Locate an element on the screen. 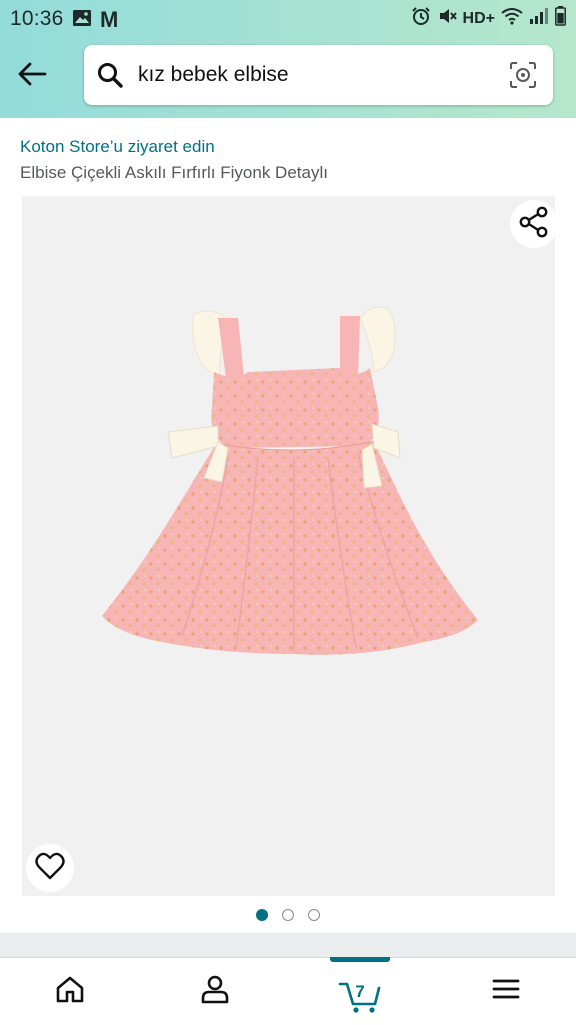  heart-icon is located at coordinates (50, 868).